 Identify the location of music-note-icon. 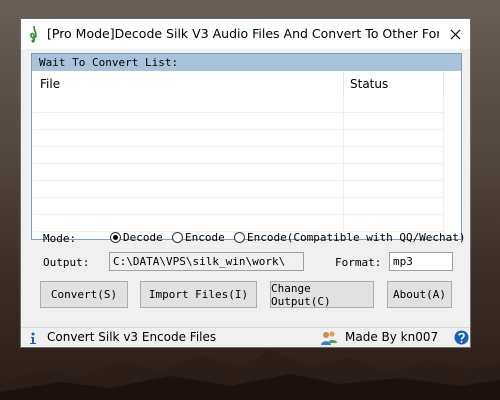
(33, 34).